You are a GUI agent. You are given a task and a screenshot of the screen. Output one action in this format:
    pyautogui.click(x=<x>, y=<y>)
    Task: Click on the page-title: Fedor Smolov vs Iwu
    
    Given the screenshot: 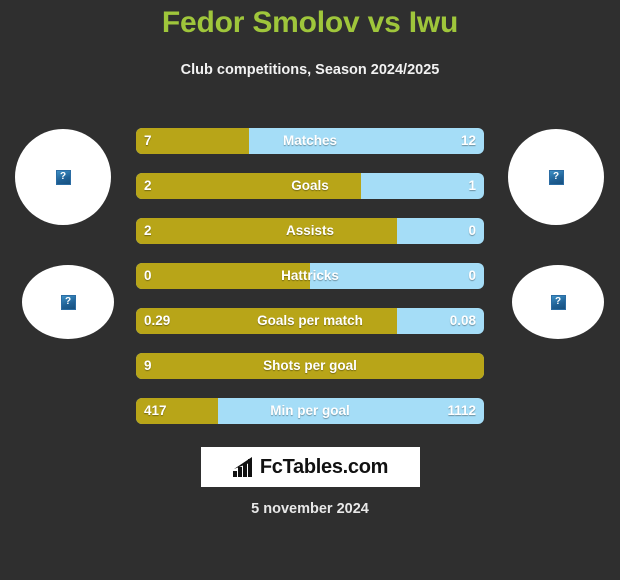 What is the action you would take?
    pyautogui.click(x=310, y=22)
    